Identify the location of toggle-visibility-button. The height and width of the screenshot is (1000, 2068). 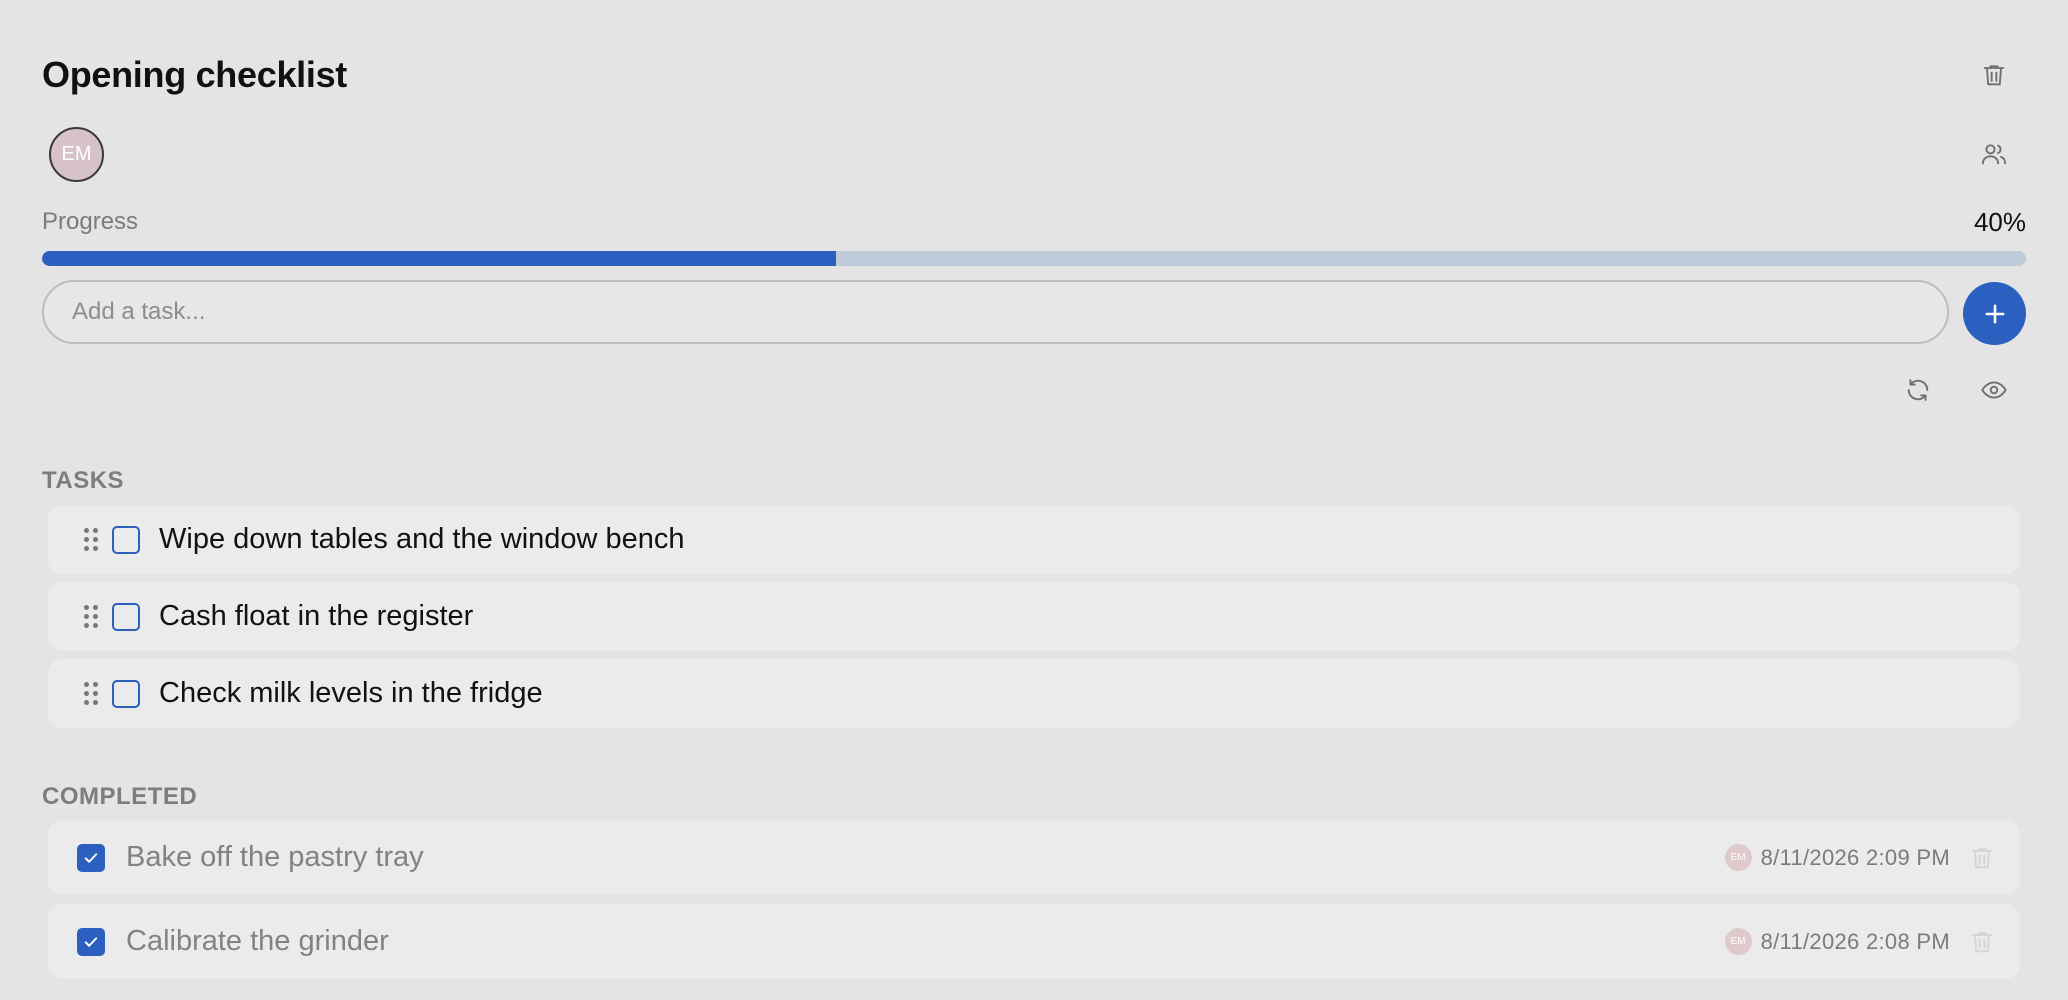
(1994, 390).